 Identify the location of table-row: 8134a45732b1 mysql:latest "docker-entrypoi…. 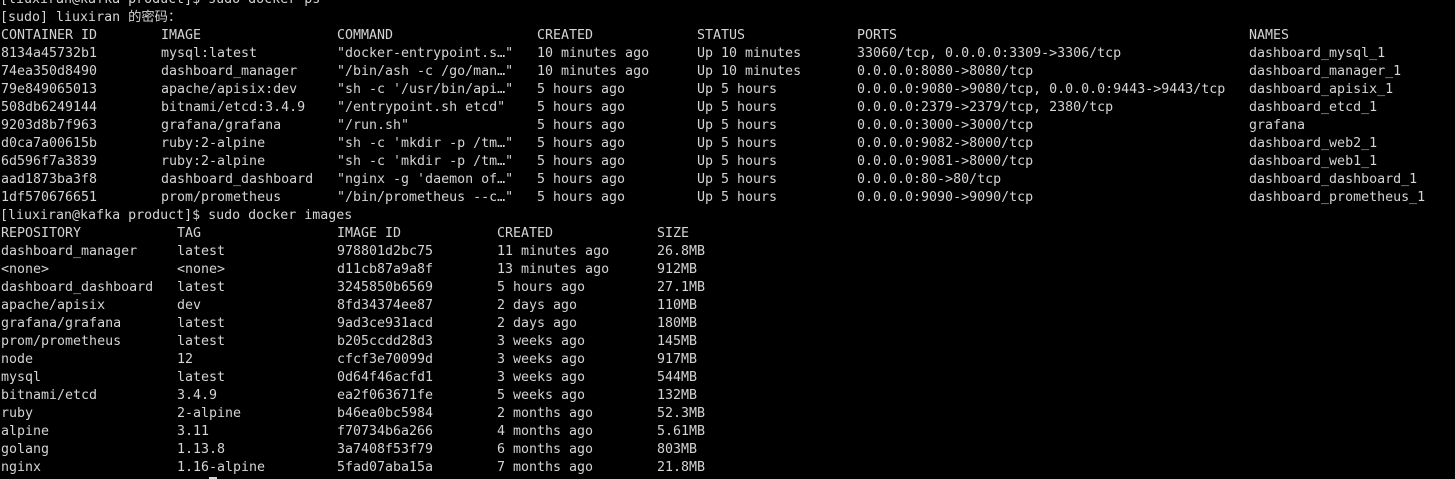
(727, 54).